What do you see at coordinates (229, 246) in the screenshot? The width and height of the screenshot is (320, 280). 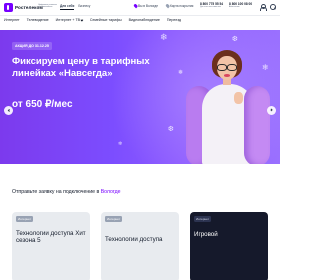 I see `tariff-card: Интернет Игровой` at bounding box center [229, 246].